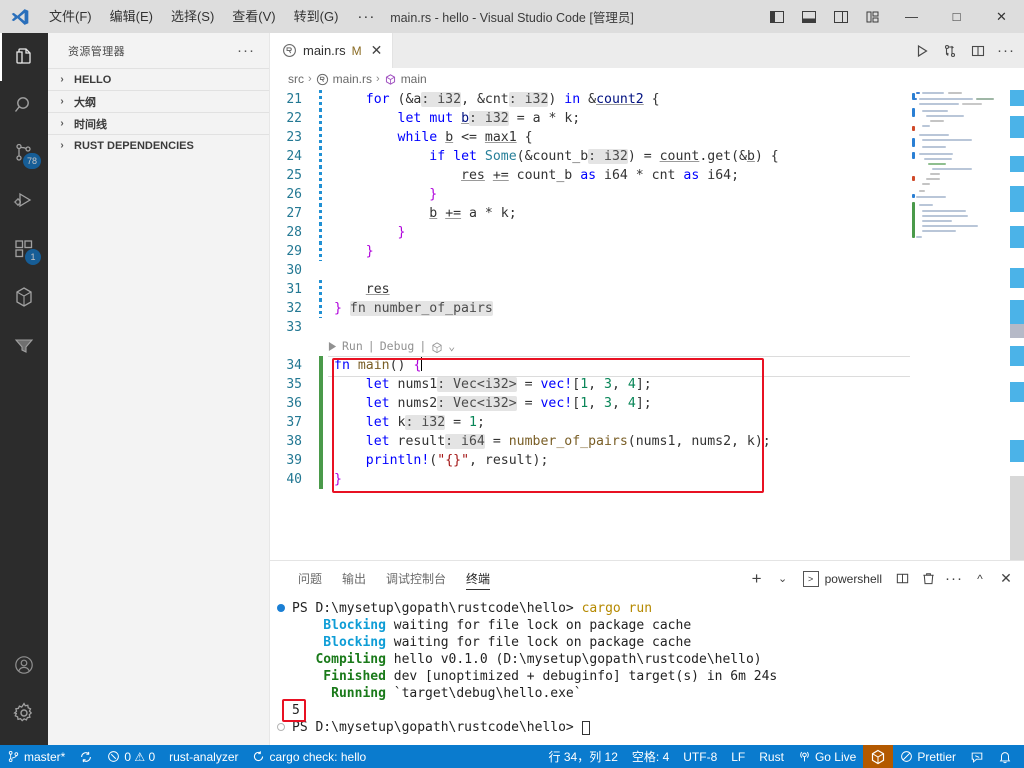  Describe the element at coordinates (873, 16) in the screenshot. I see `customize-layout-icon` at that location.